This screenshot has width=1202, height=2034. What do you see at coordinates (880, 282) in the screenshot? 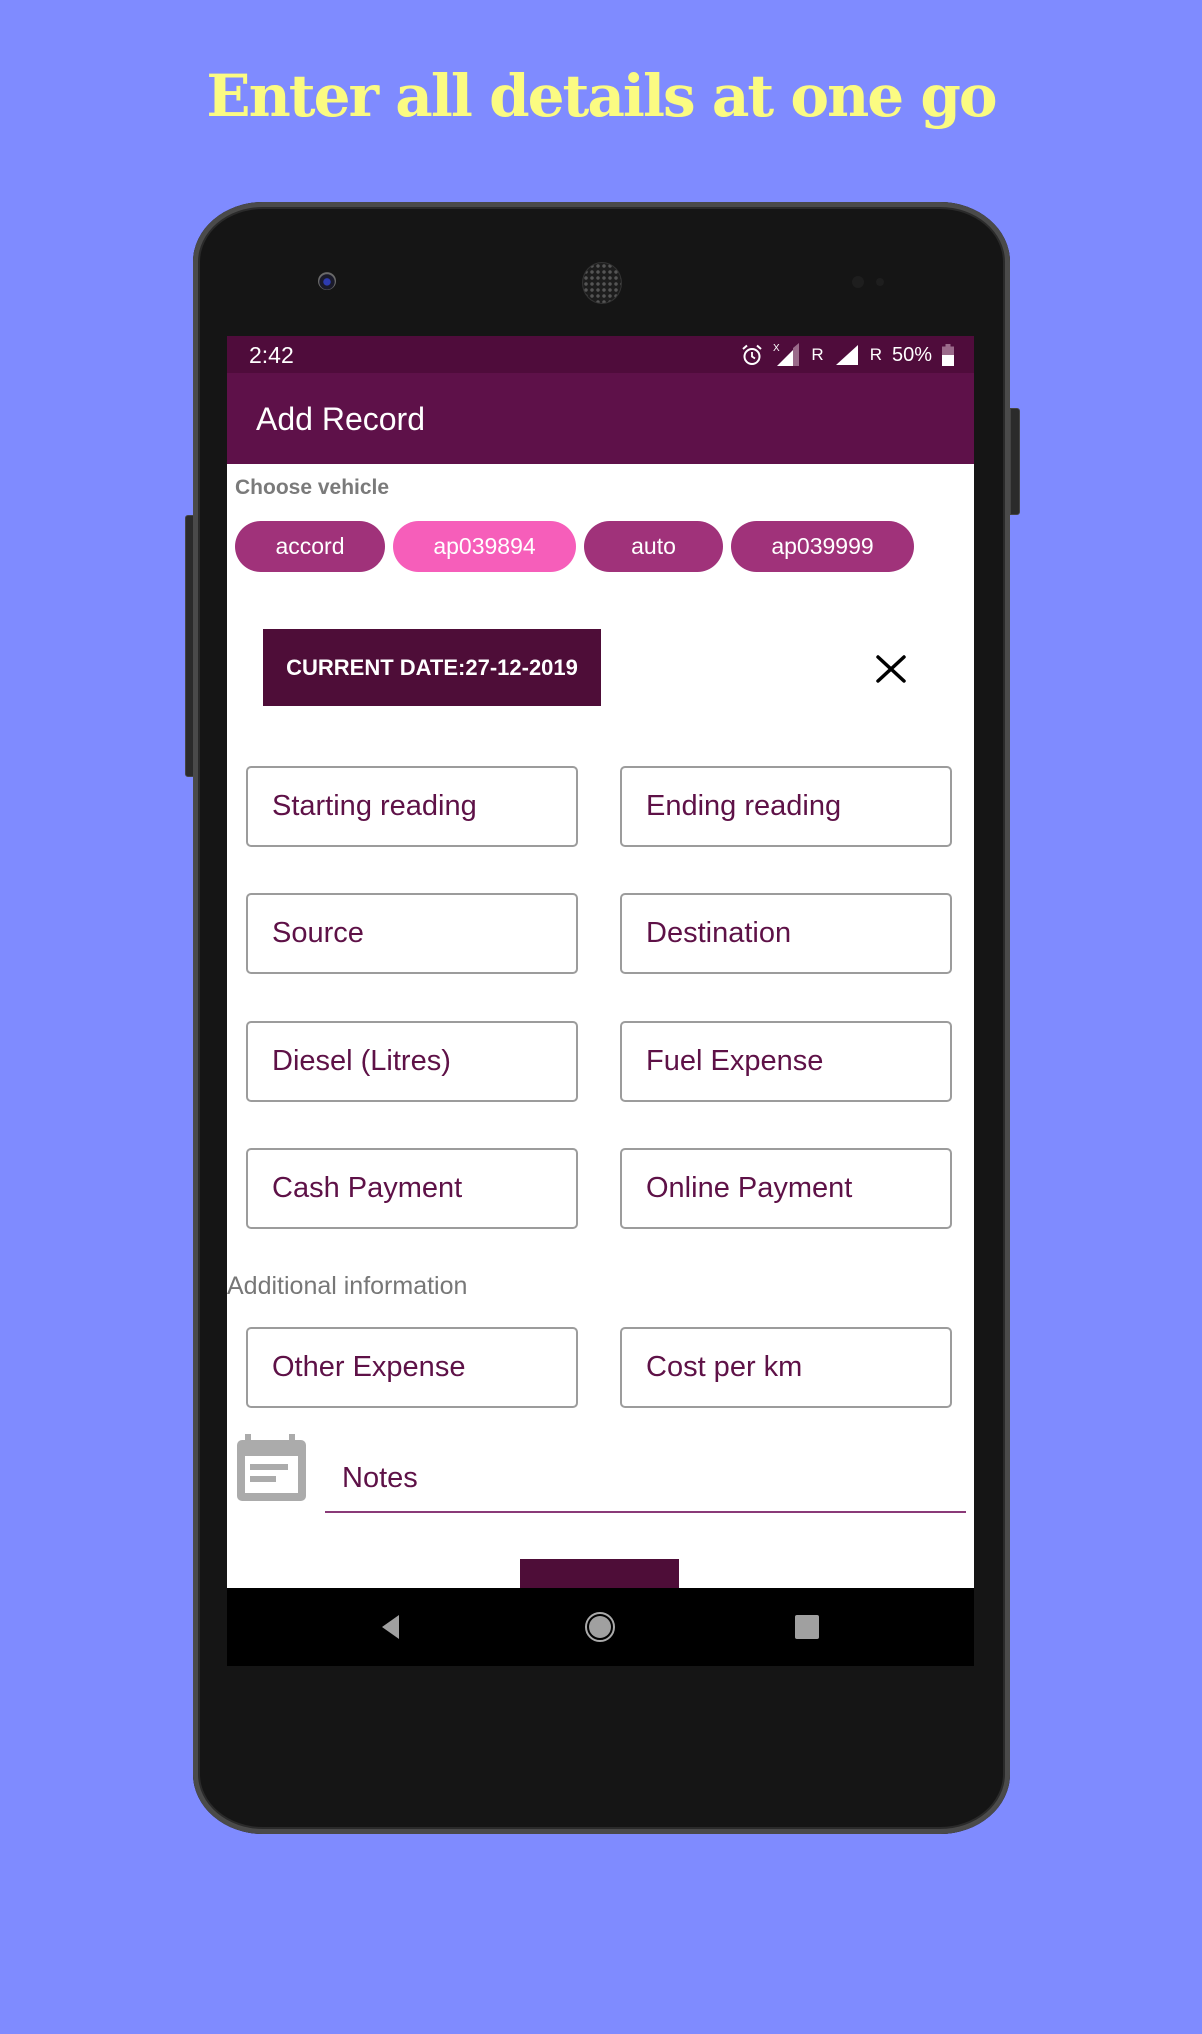
I see `light-sensor-icon` at bounding box center [880, 282].